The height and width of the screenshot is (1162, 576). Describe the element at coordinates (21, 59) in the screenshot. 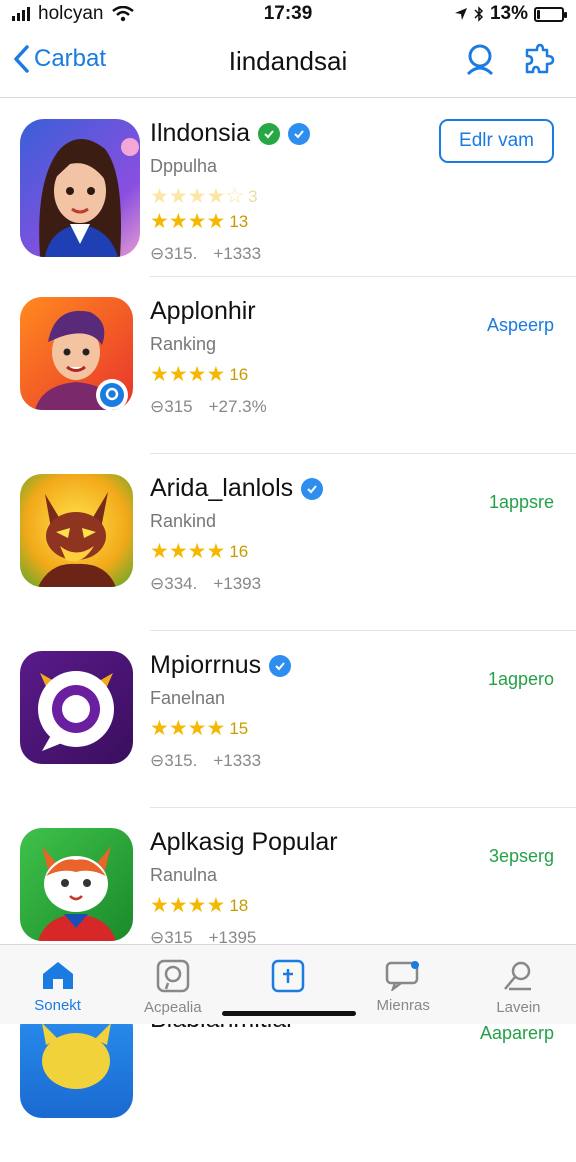

I see `chevron-left-icon` at that location.